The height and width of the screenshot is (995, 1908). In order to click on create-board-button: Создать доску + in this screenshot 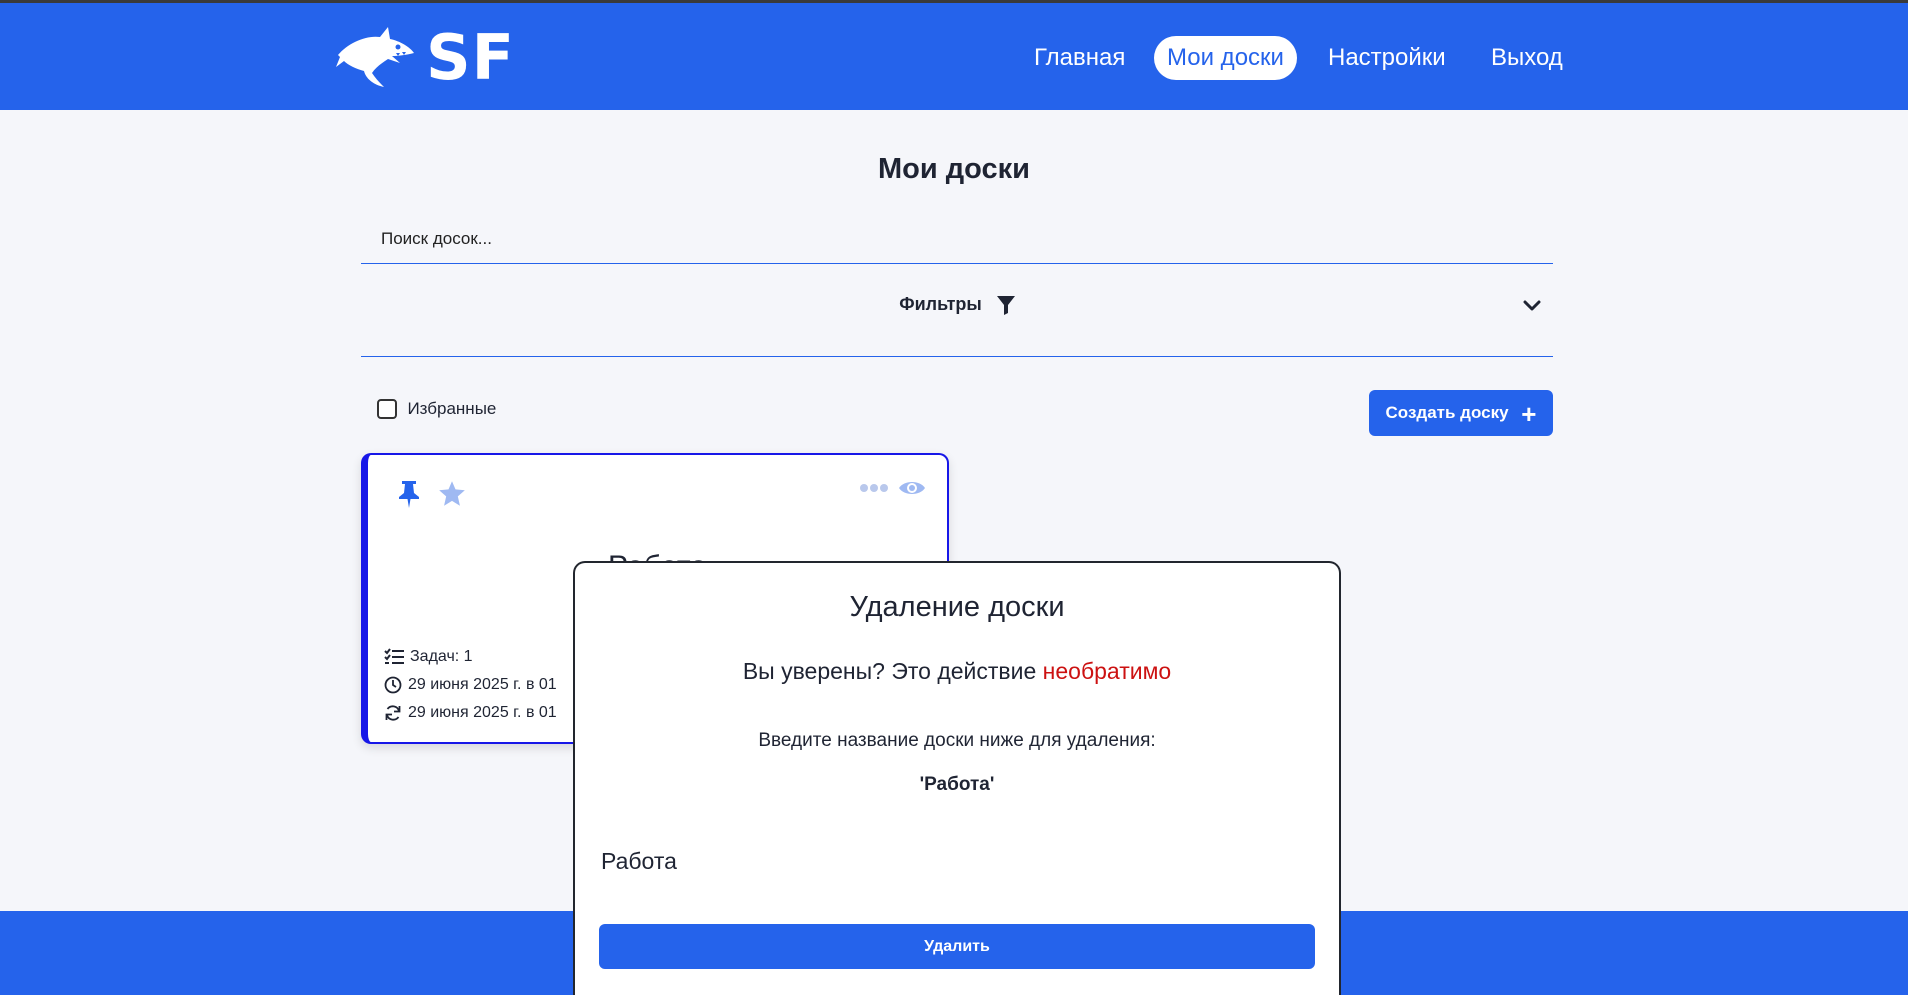, I will do `click(1461, 413)`.